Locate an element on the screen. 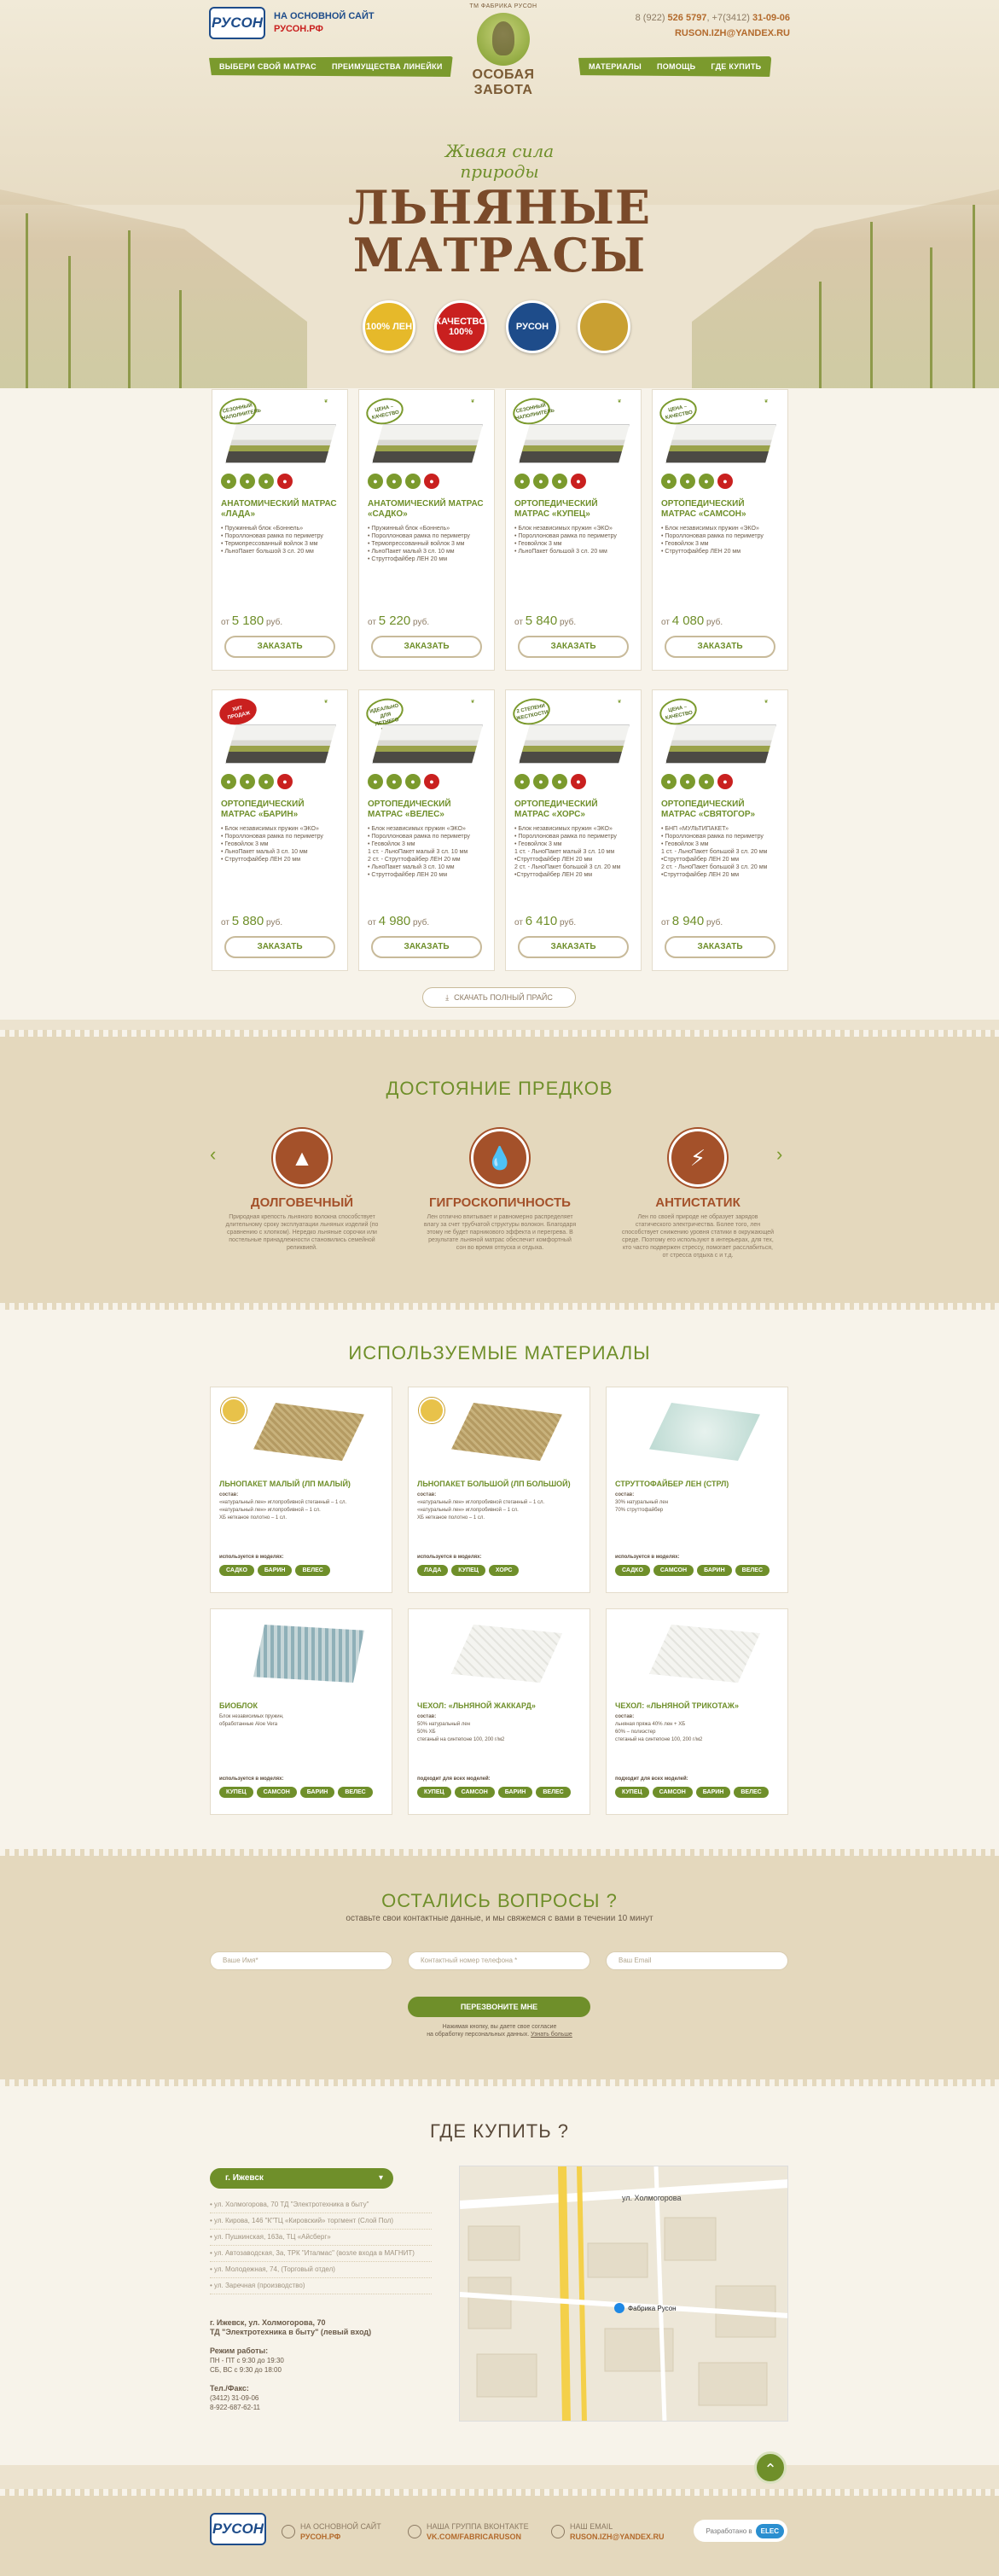 This screenshot has width=999, height=2576. developer-badge: Разработано в ELEC is located at coordinates (740, 2531).